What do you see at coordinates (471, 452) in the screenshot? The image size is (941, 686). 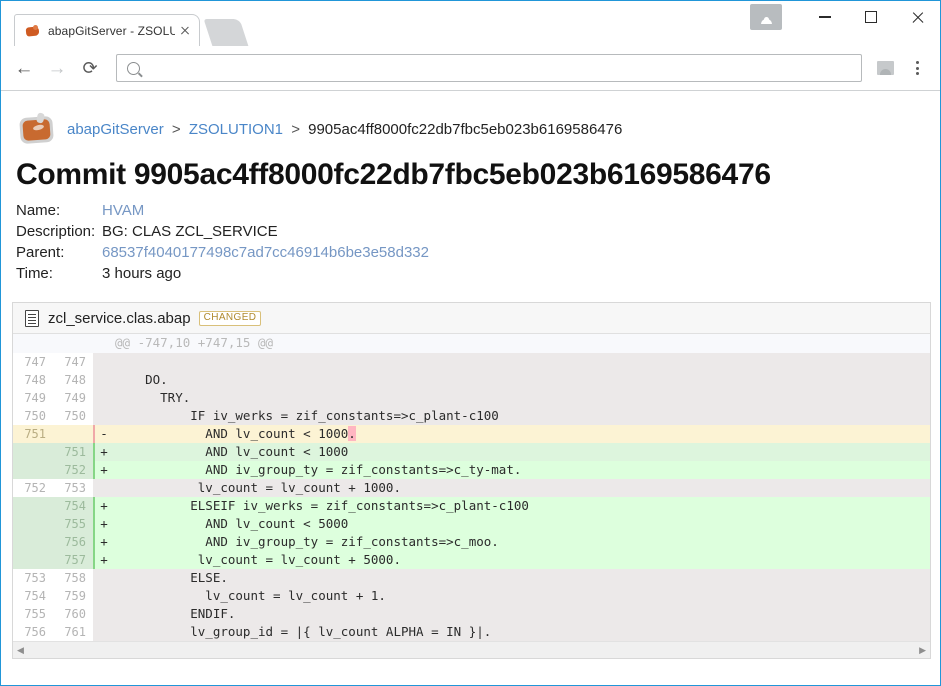 I see `diff-line-add: 751 + AND lv_count < 1000` at bounding box center [471, 452].